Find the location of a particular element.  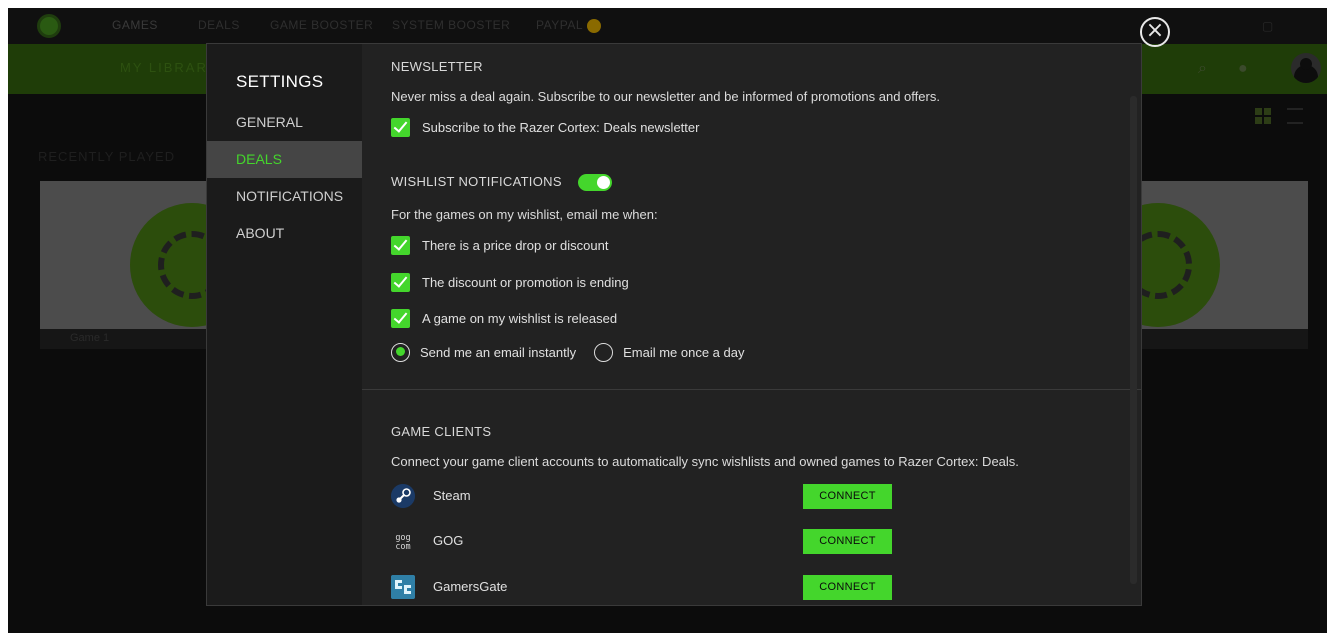

game-card-footer: Game 1 is located at coordinates (123, 339).